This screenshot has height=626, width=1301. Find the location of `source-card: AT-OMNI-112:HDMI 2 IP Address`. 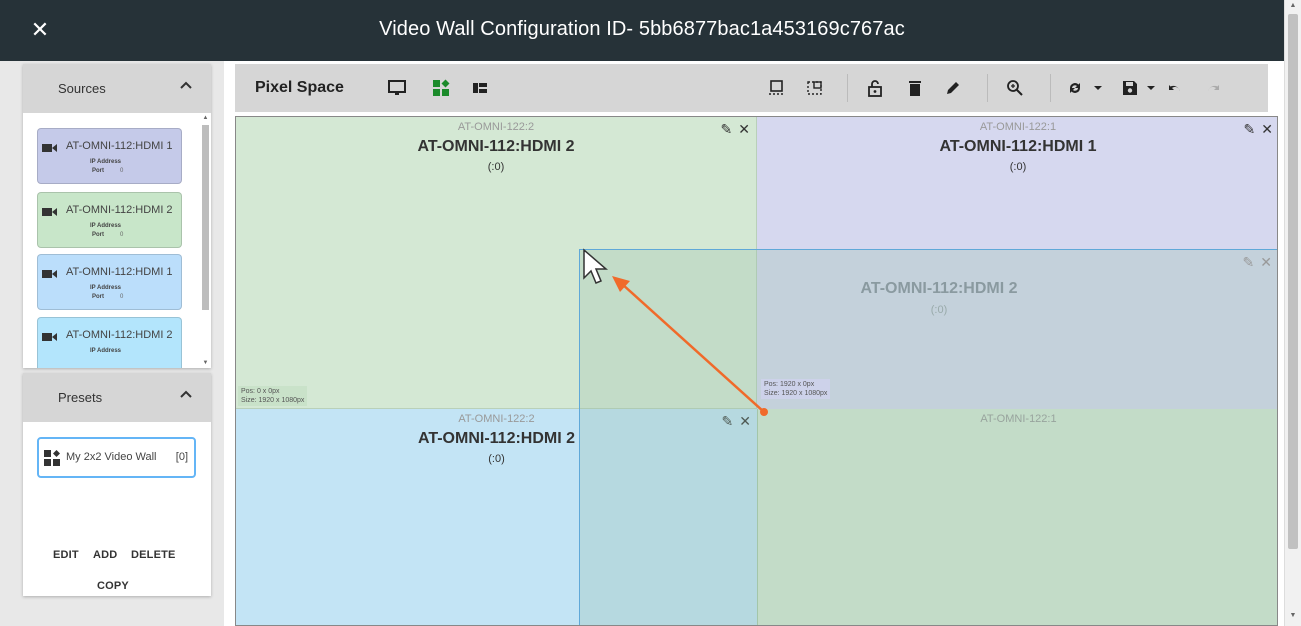

source-card: AT-OMNI-112:HDMI 2 IP Address is located at coordinates (109, 342).